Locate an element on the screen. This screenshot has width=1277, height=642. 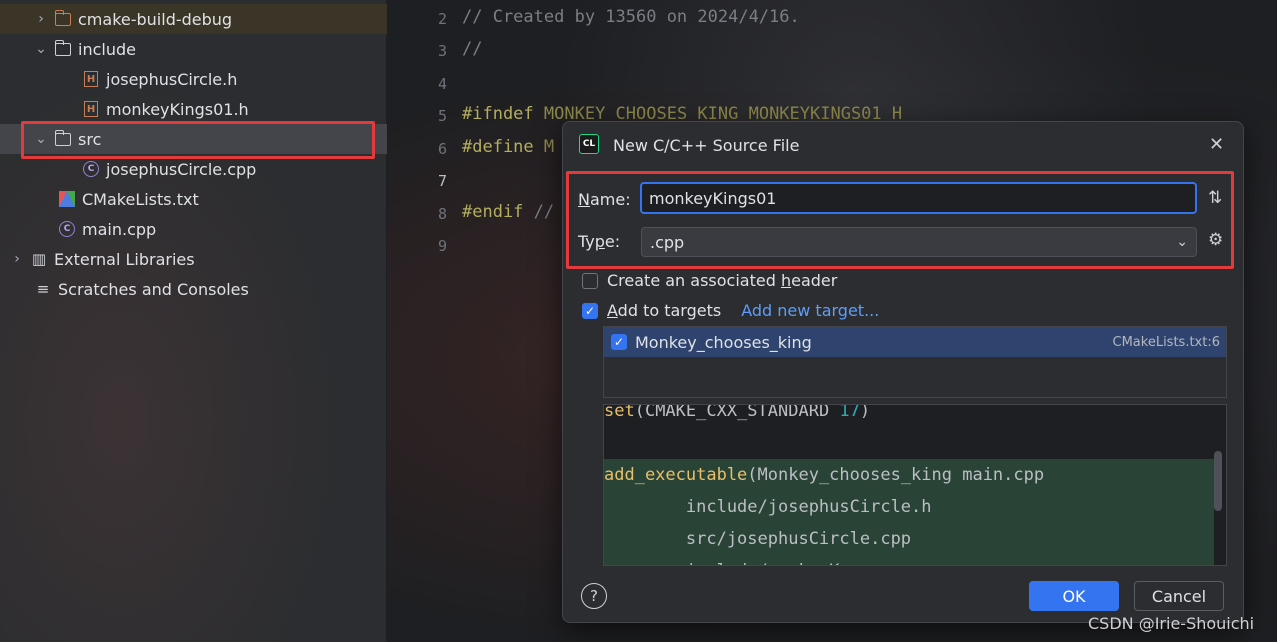
create-header-label: Create an associated header is located at coordinates (722, 280).